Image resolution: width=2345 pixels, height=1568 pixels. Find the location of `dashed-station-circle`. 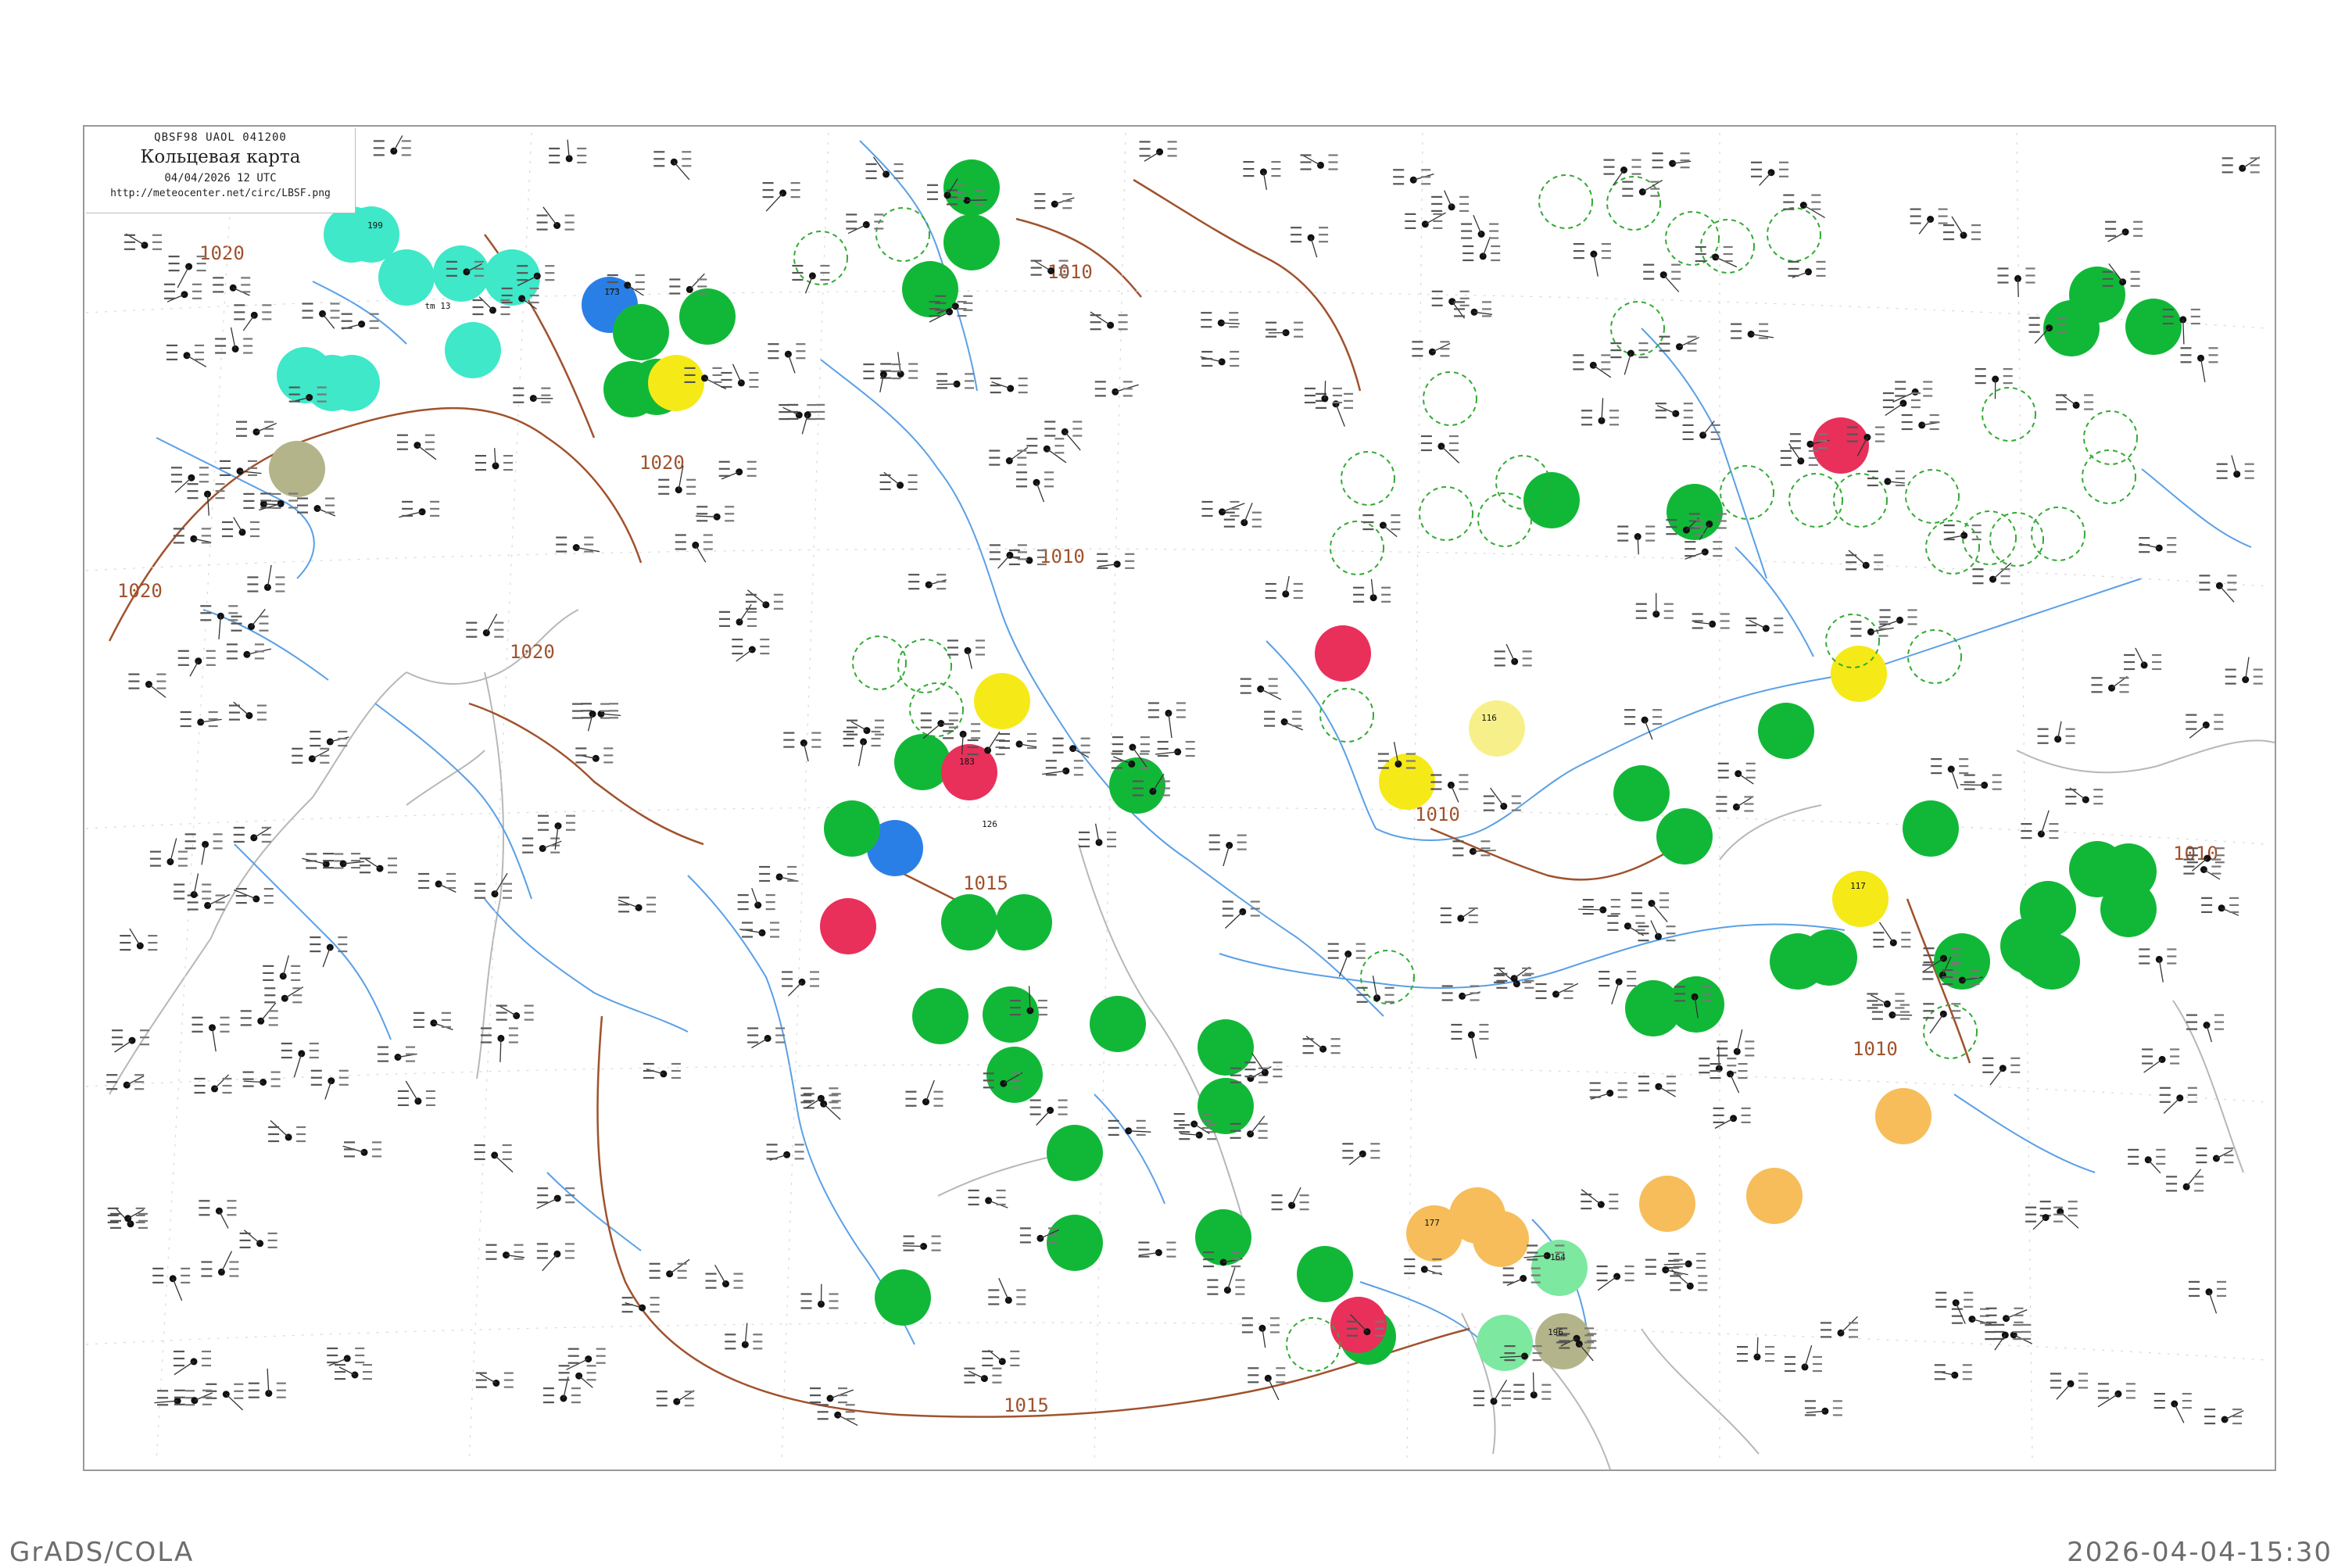

dashed-station-circle is located at coordinates (1346, 715).